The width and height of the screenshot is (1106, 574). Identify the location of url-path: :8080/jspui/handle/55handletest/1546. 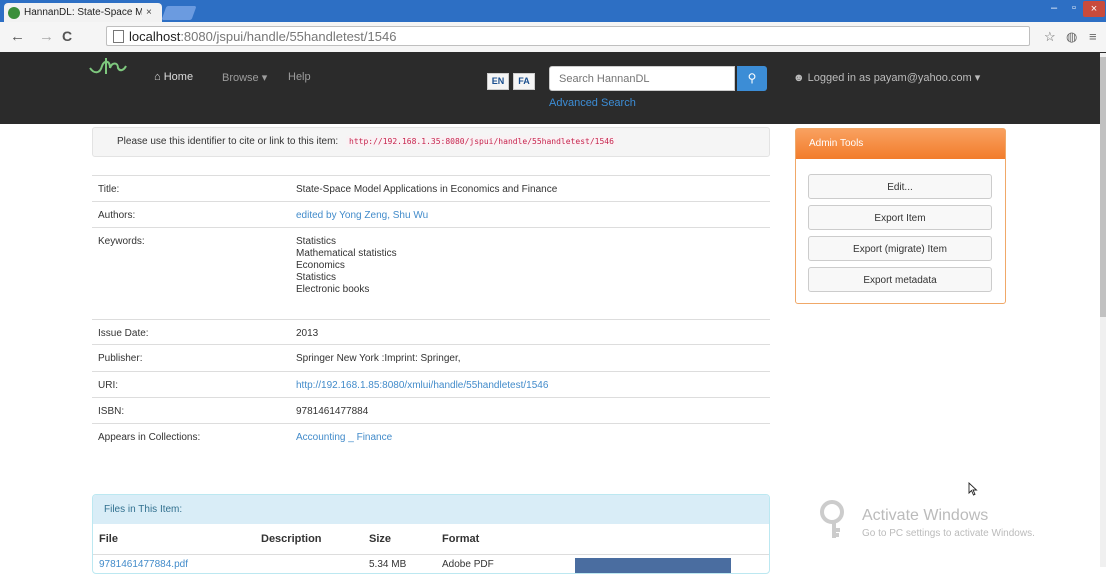
(288, 36).